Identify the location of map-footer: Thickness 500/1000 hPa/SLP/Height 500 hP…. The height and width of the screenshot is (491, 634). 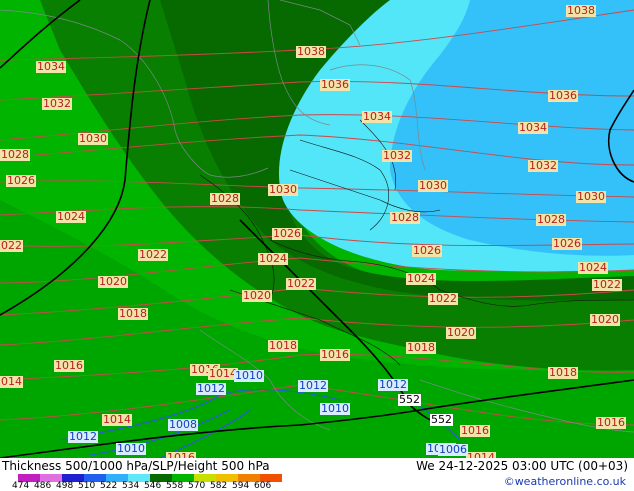
(317, 474).